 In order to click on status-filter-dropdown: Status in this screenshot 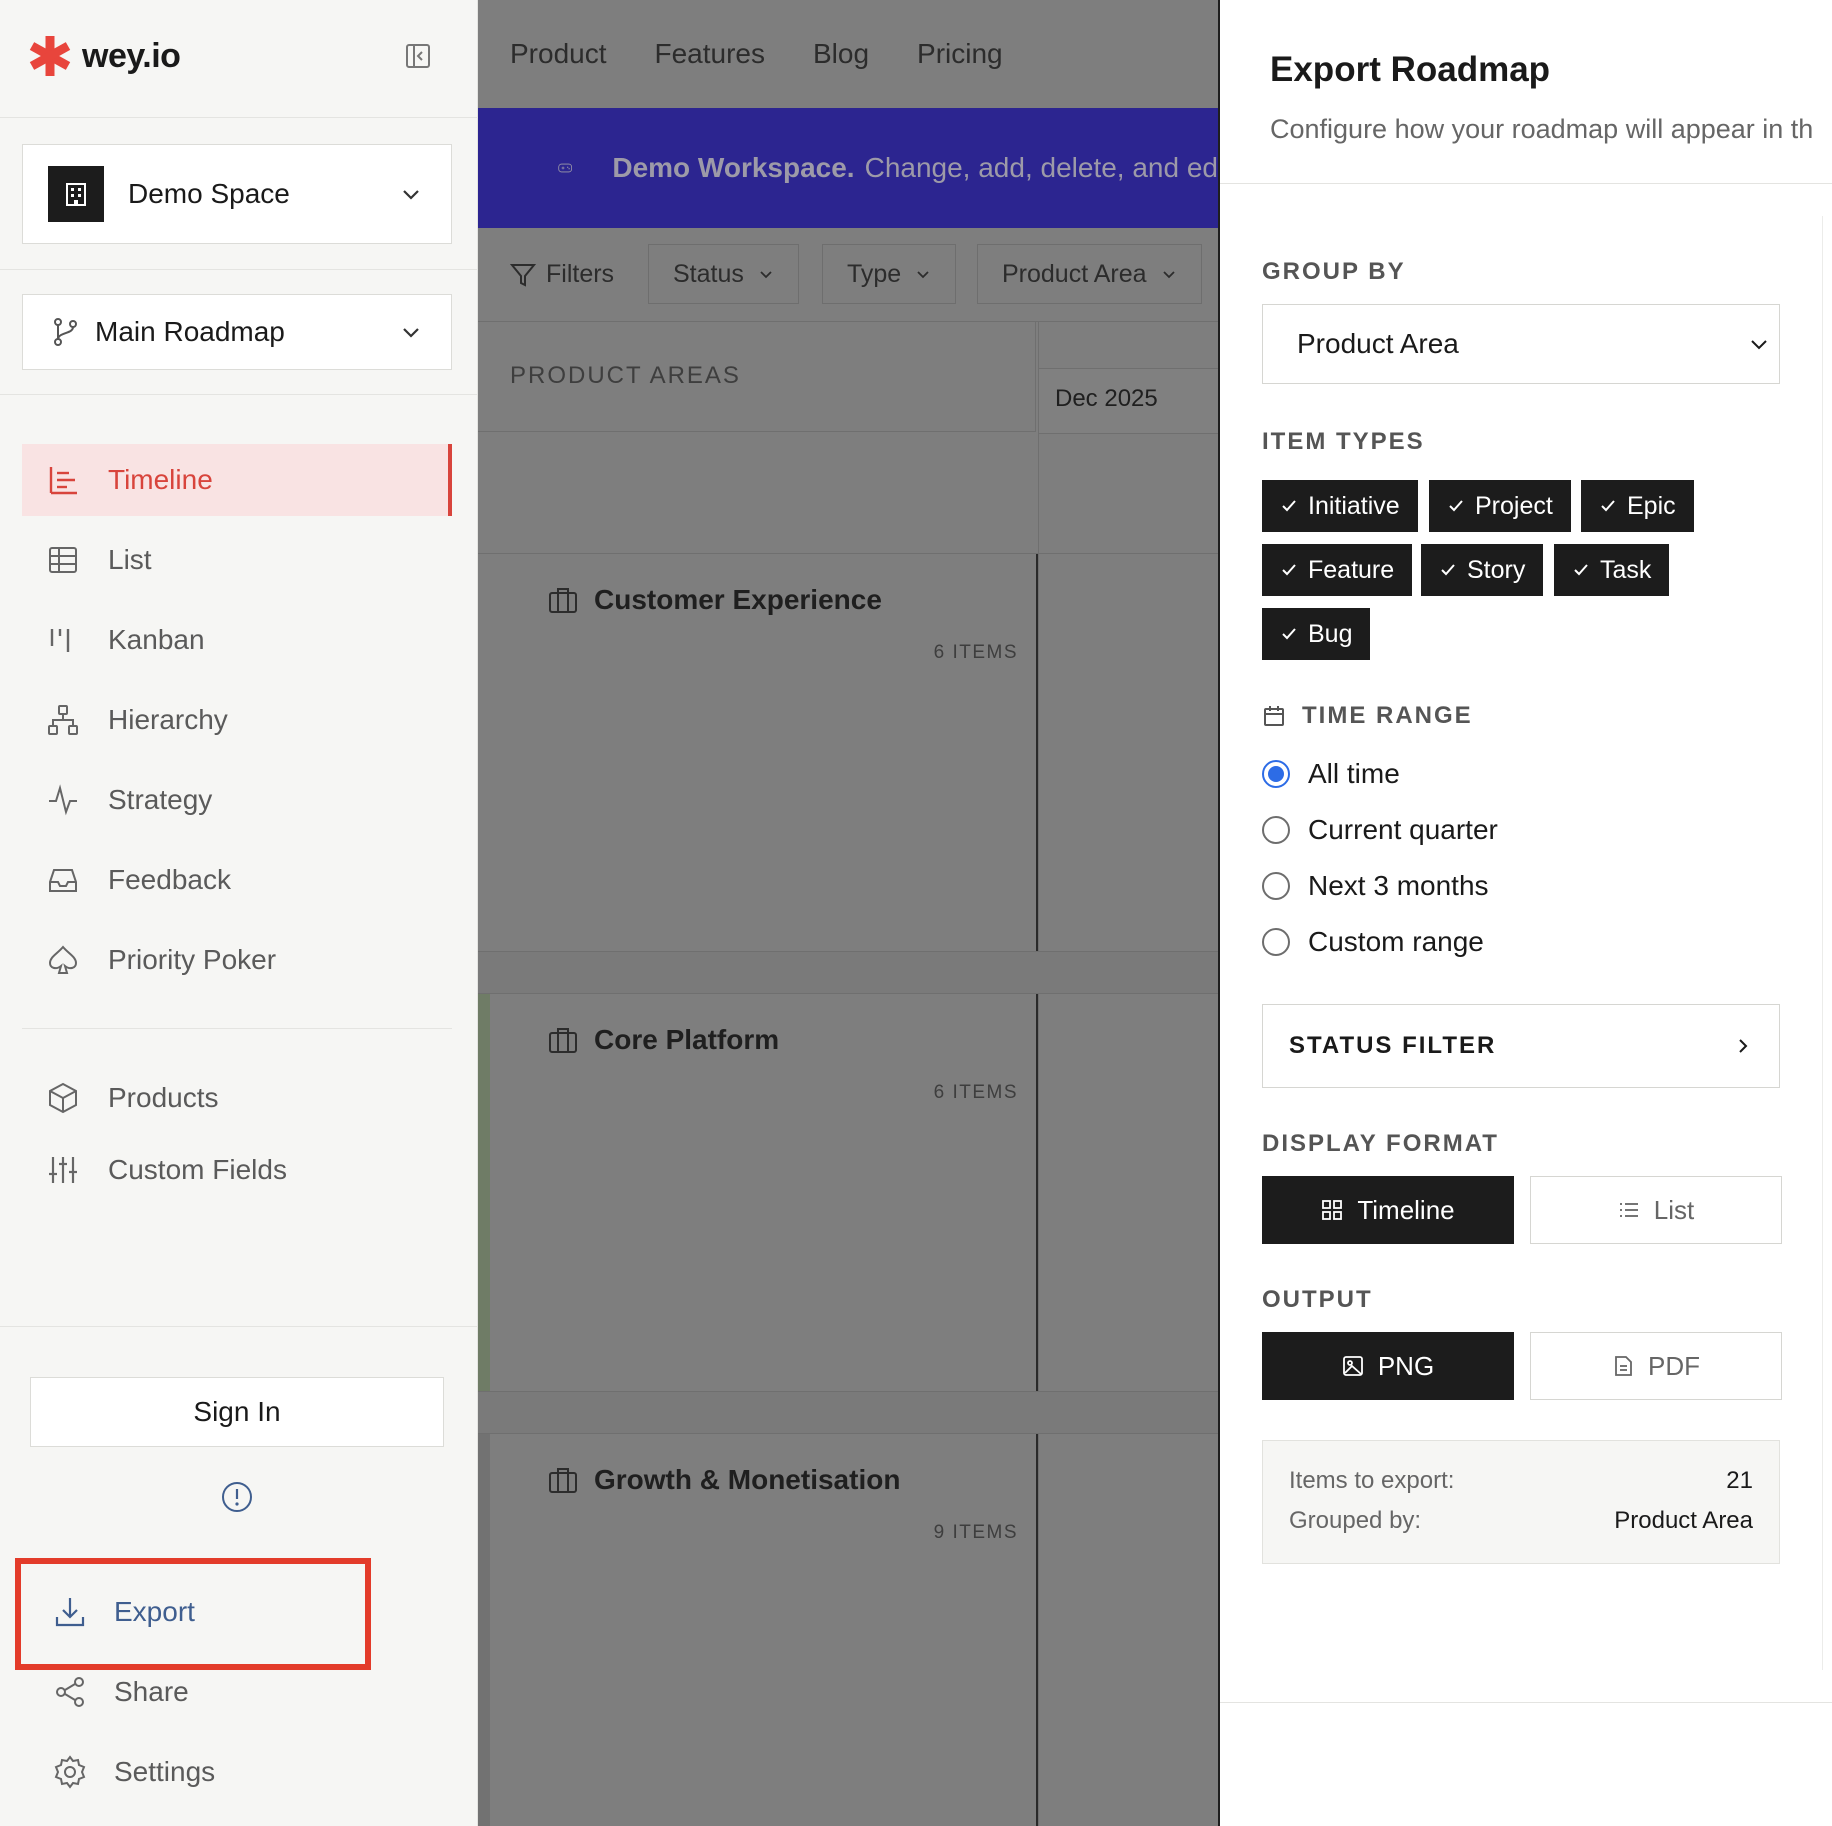, I will do `click(723, 274)`.